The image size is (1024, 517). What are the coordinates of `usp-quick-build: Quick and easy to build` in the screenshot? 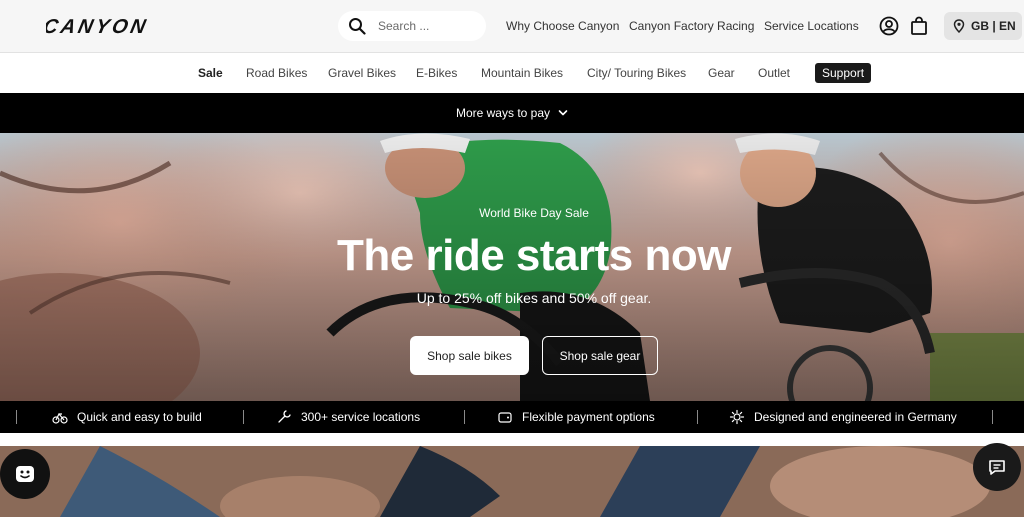 It's located at (127, 417).